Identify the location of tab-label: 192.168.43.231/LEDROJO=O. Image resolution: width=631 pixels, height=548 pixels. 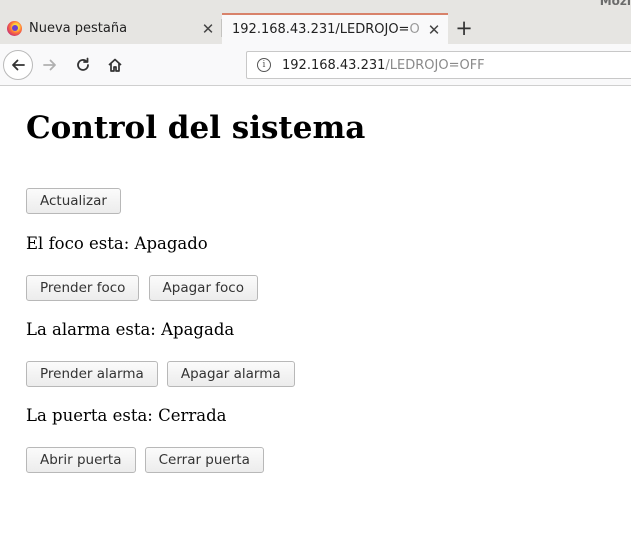
(326, 29).